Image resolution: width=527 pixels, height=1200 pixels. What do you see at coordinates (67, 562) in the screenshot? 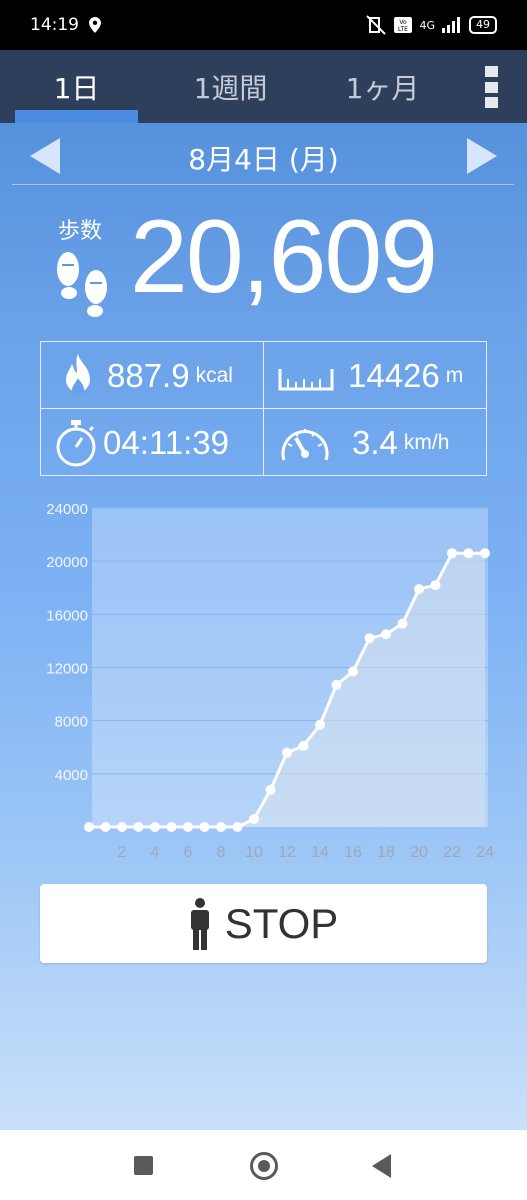
I see `chart-y-tick-label: 20000` at bounding box center [67, 562].